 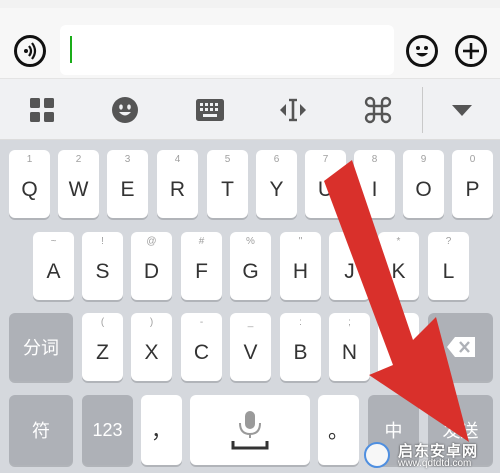 What do you see at coordinates (338, 431) in the screenshot?
I see `period-label: 。` at bounding box center [338, 431].